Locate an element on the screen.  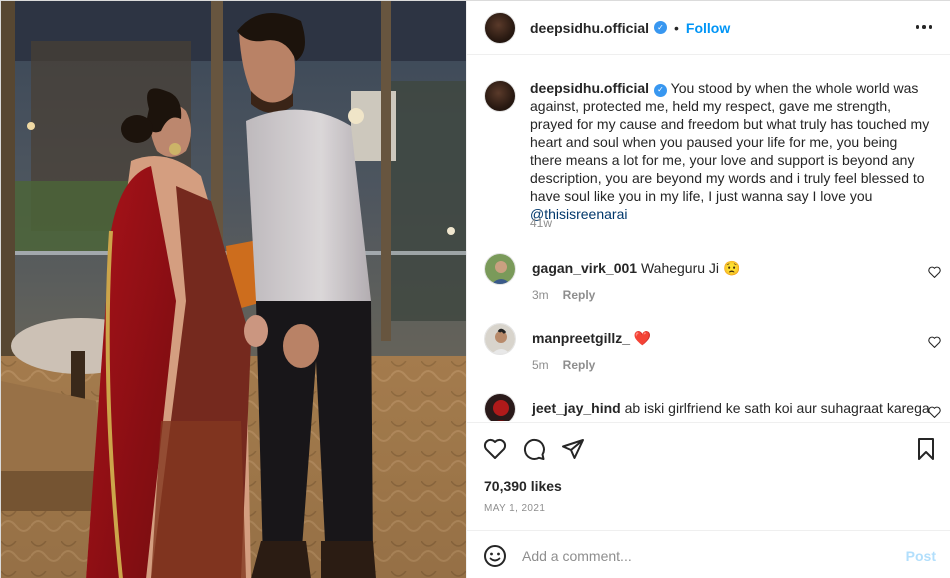
post-comment-button: Post is located at coordinates (921, 556).